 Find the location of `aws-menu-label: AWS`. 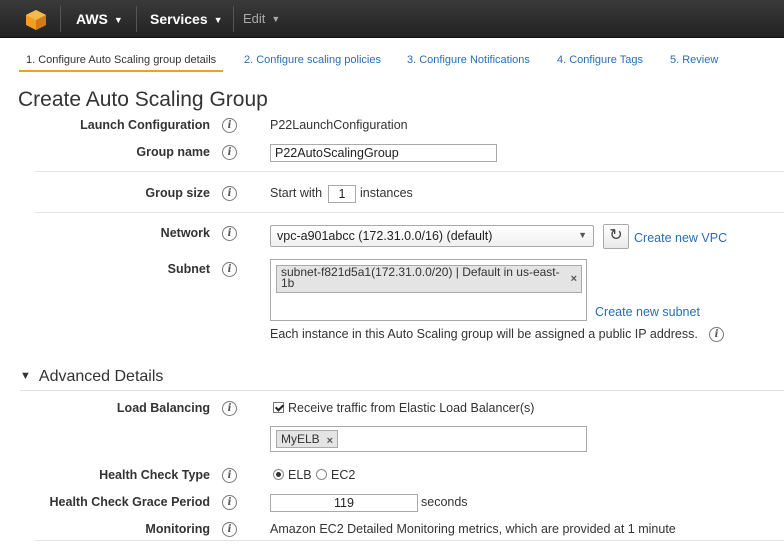

aws-menu-label: AWS is located at coordinates (92, 19).